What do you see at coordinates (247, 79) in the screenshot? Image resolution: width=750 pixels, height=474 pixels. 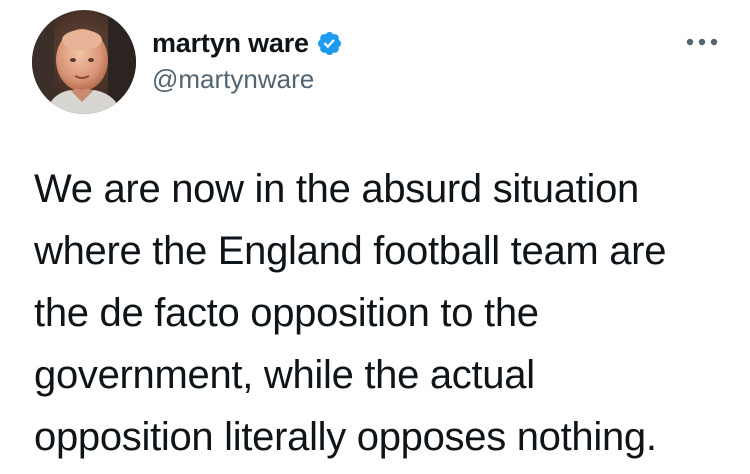 I see `handle: @martynware` at bounding box center [247, 79].